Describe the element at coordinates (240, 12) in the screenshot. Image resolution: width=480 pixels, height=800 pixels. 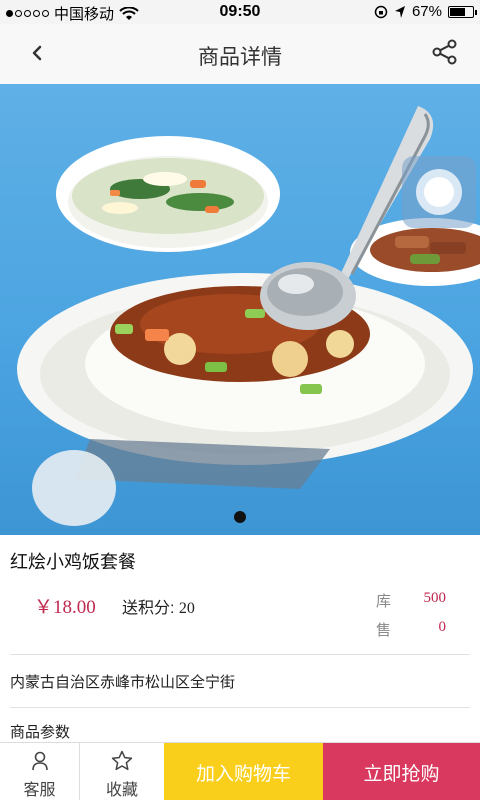
I see `status-bar: 中国移动 09:50 67%` at that location.